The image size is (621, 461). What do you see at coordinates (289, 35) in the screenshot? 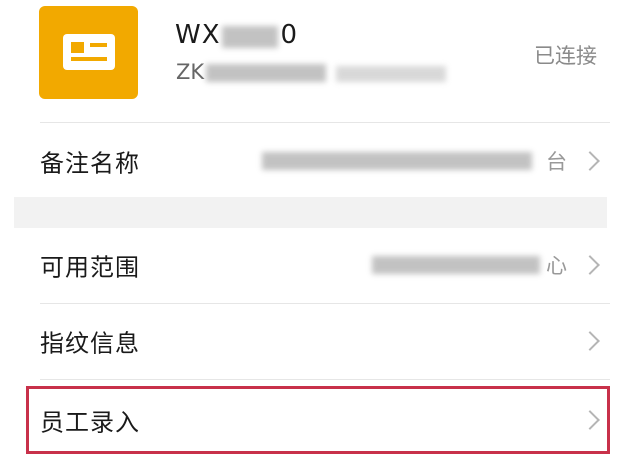
I see `device-name-end: 0` at bounding box center [289, 35].